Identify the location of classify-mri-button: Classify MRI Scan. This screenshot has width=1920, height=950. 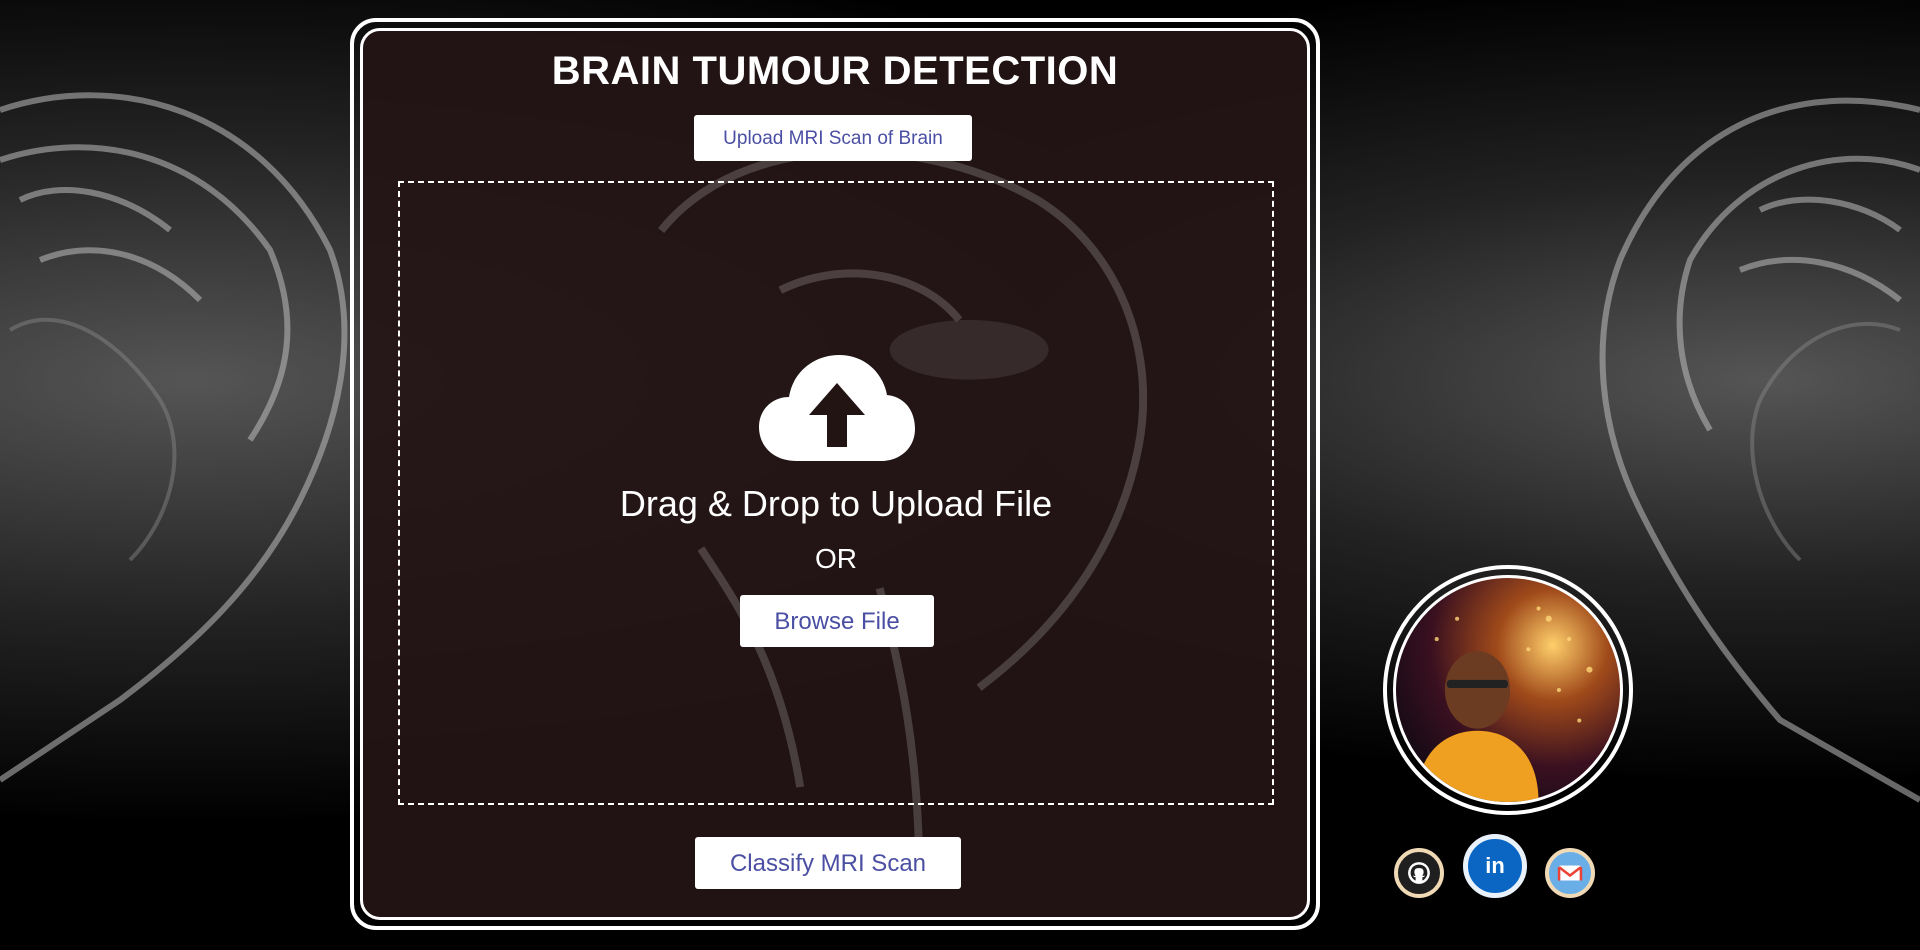
(828, 863).